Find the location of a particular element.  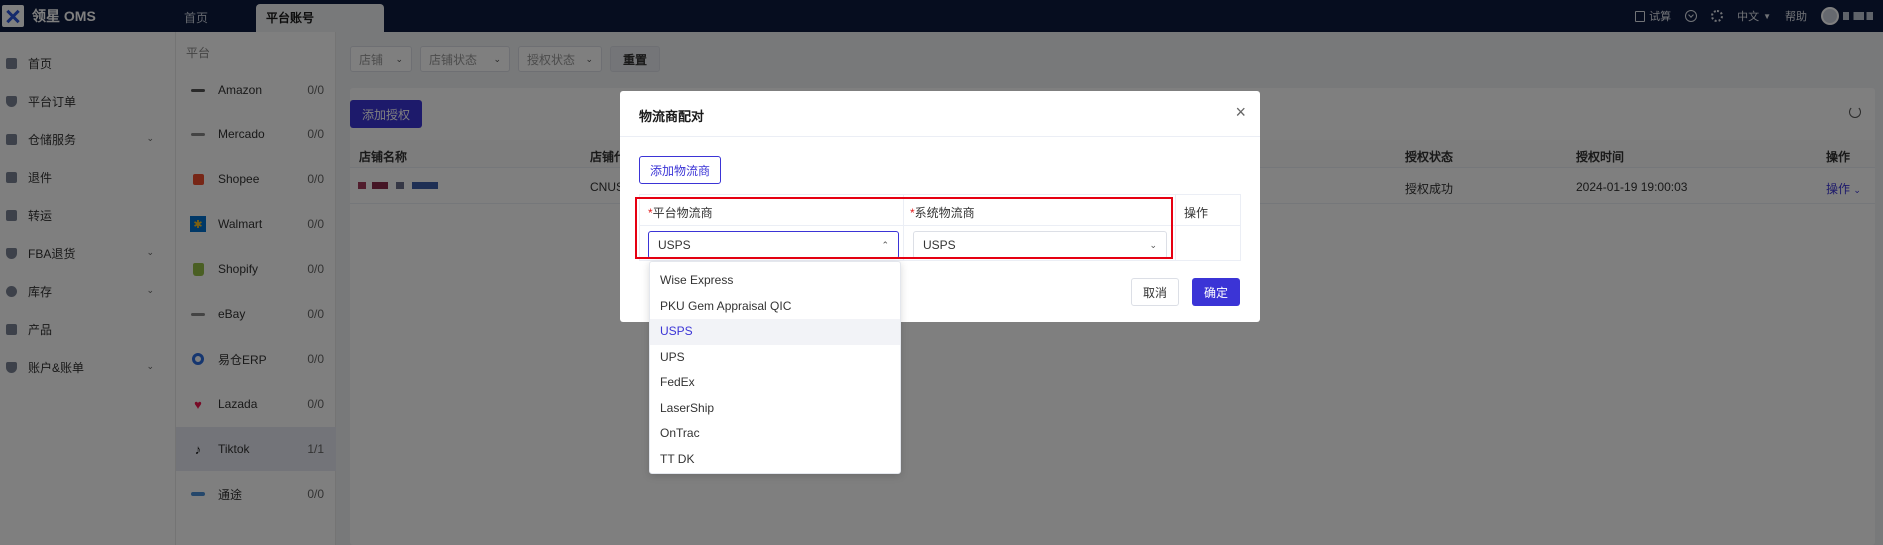

column-divider is located at coordinates (1175, 227).